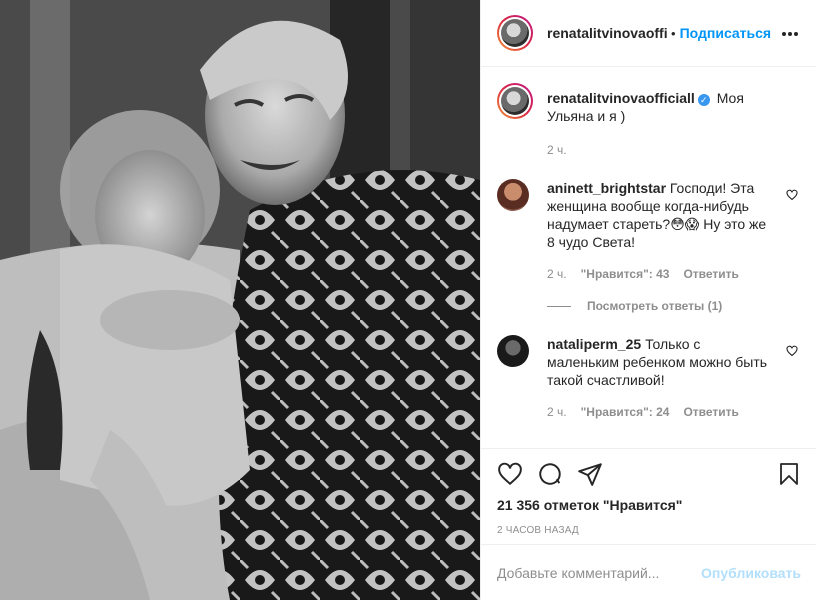 The image size is (816, 600). Describe the element at coordinates (790, 34) in the screenshot. I see `more-icon` at that location.